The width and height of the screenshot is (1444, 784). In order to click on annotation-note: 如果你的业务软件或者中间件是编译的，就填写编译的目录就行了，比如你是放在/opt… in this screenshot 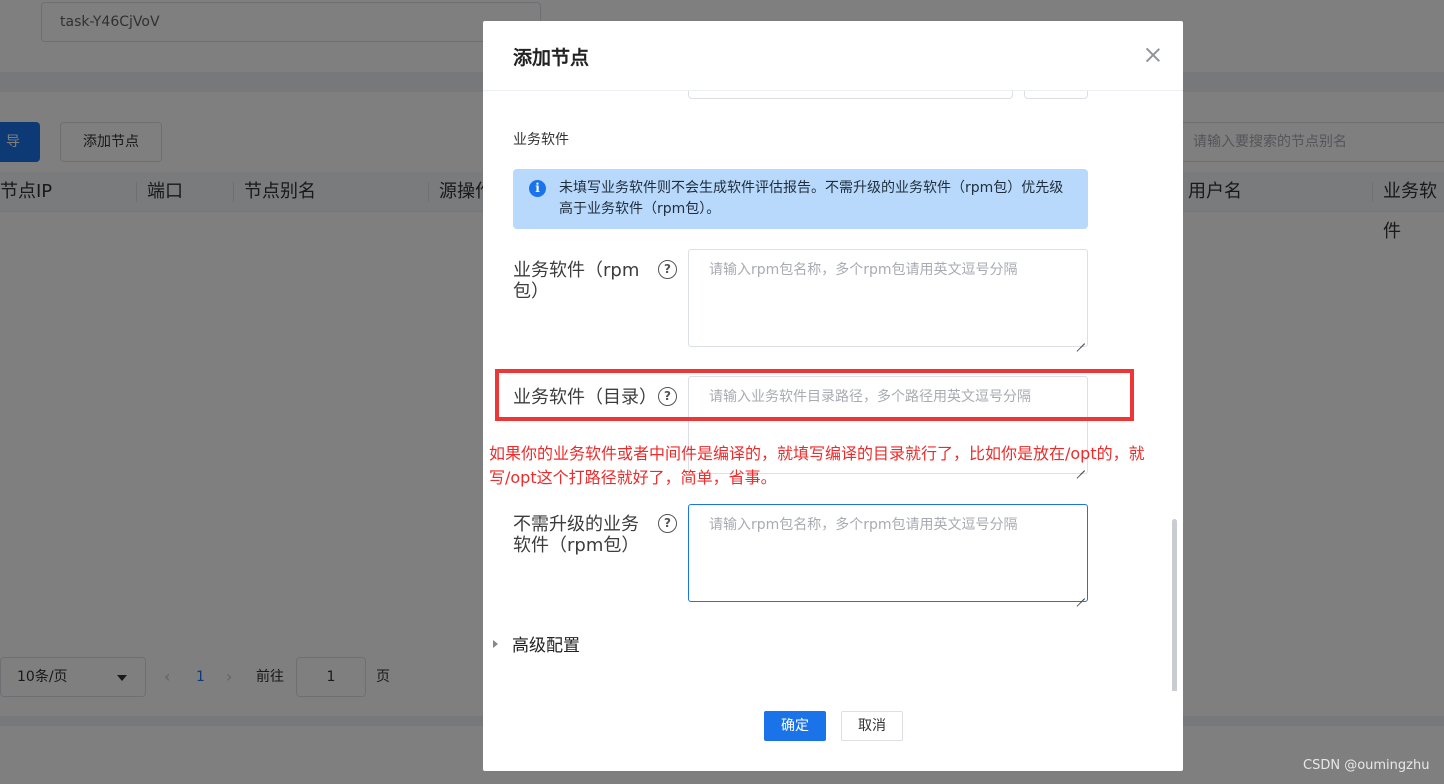, I will do `click(817, 465)`.